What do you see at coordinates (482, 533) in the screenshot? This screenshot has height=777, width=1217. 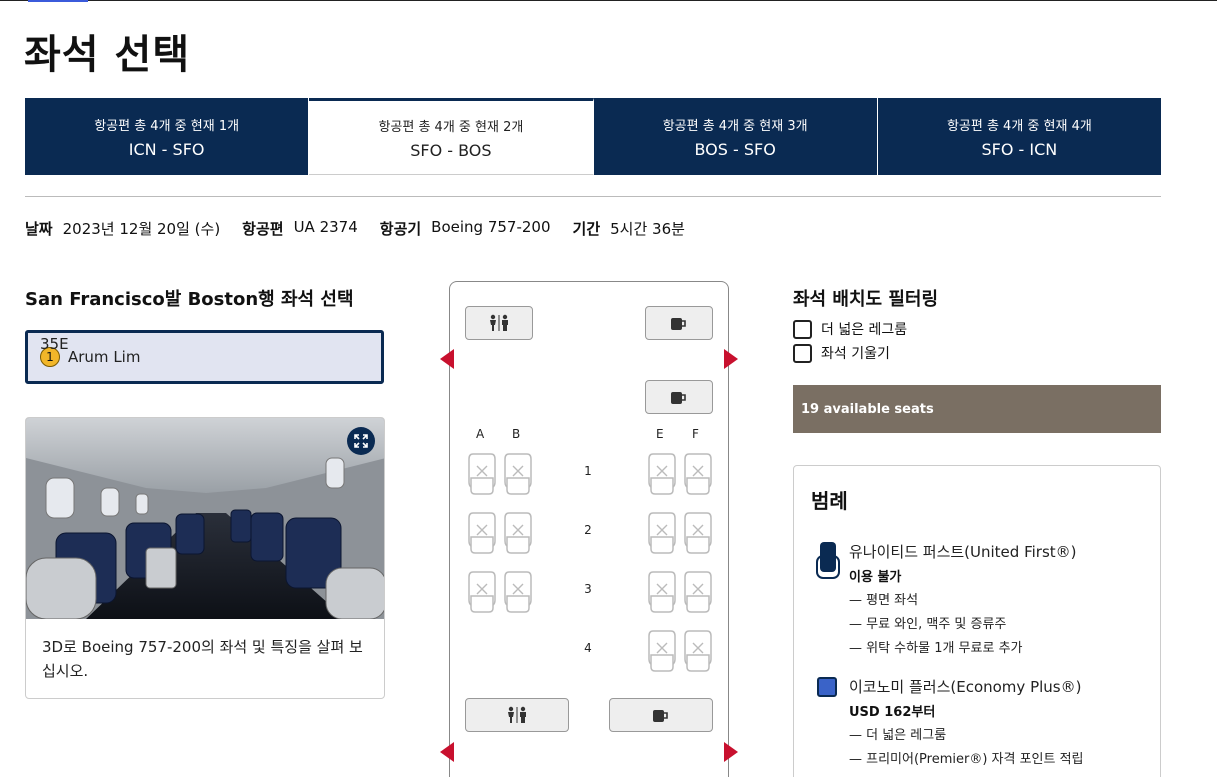 I see `seat-2a-unavailable` at bounding box center [482, 533].